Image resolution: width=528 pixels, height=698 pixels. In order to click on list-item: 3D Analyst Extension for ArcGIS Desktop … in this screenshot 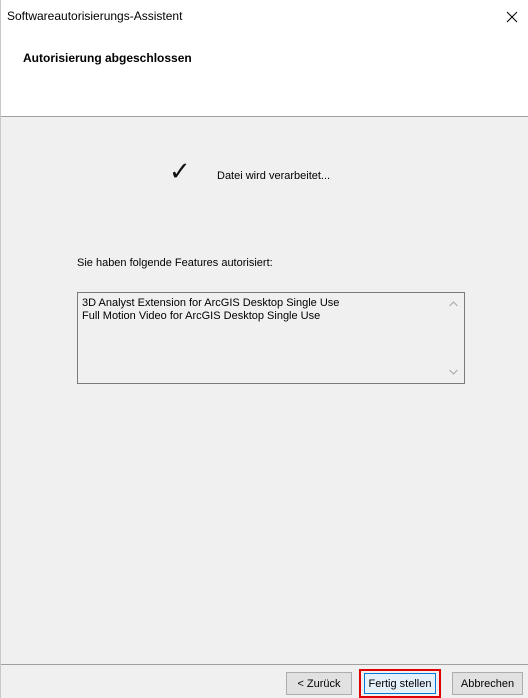, I will do `click(211, 303)`.